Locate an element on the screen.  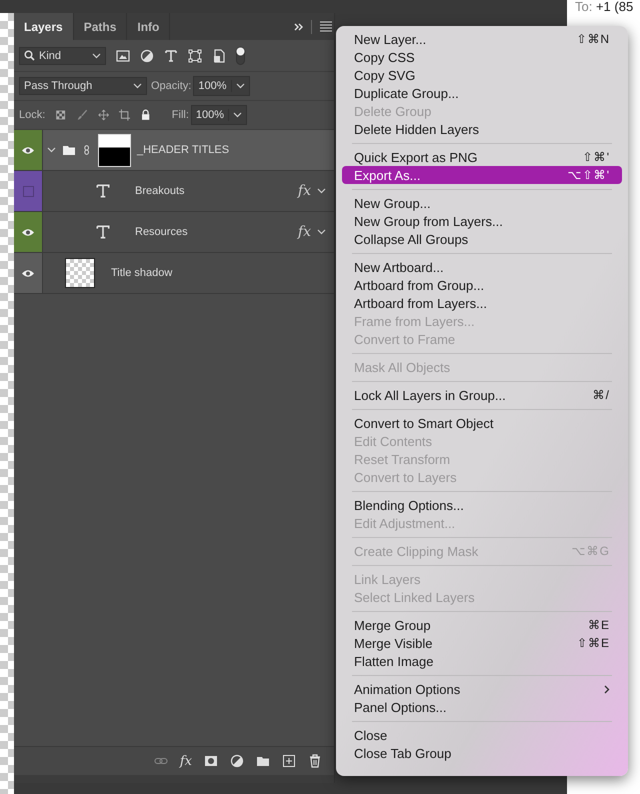
menu-icon is located at coordinates (326, 26).